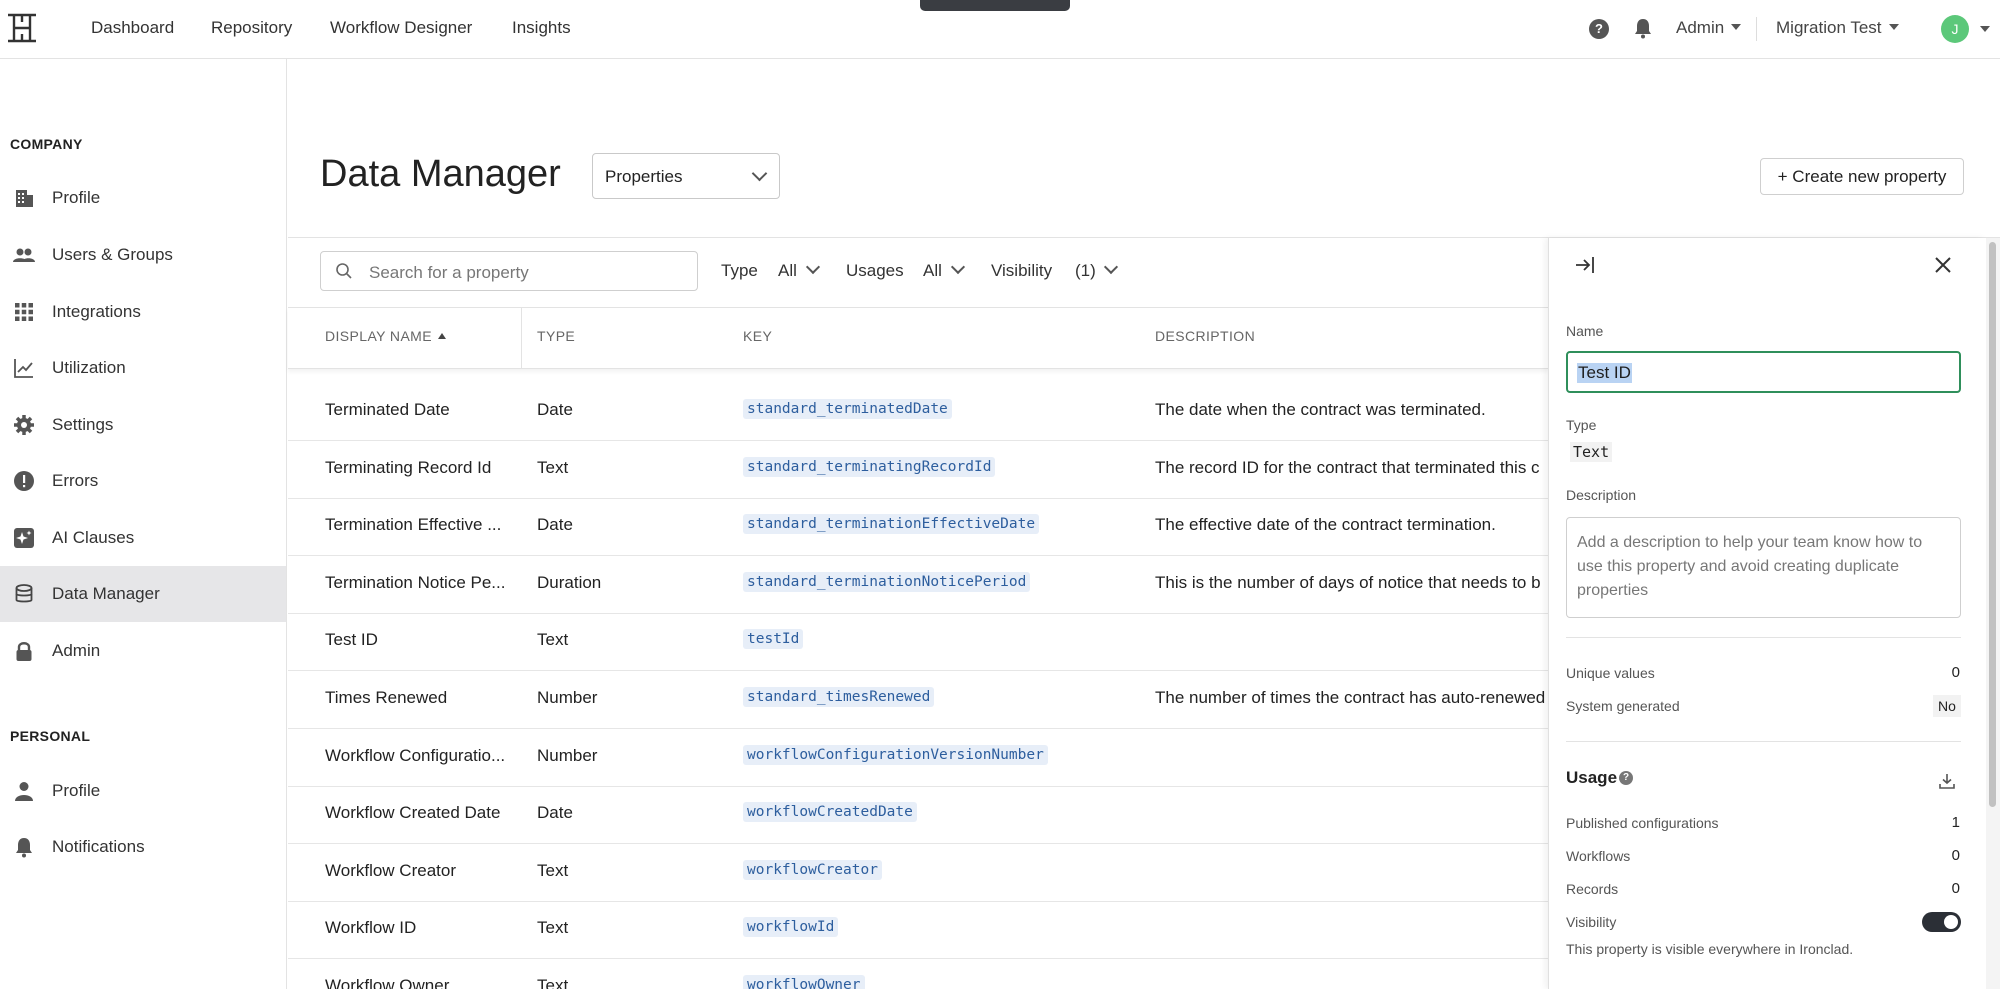 This screenshot has width=2000, height=989. What do you see at coordinates (521, 338) in the screenshot?
I see `column-resize-handle` at bounding box center [521, 338].